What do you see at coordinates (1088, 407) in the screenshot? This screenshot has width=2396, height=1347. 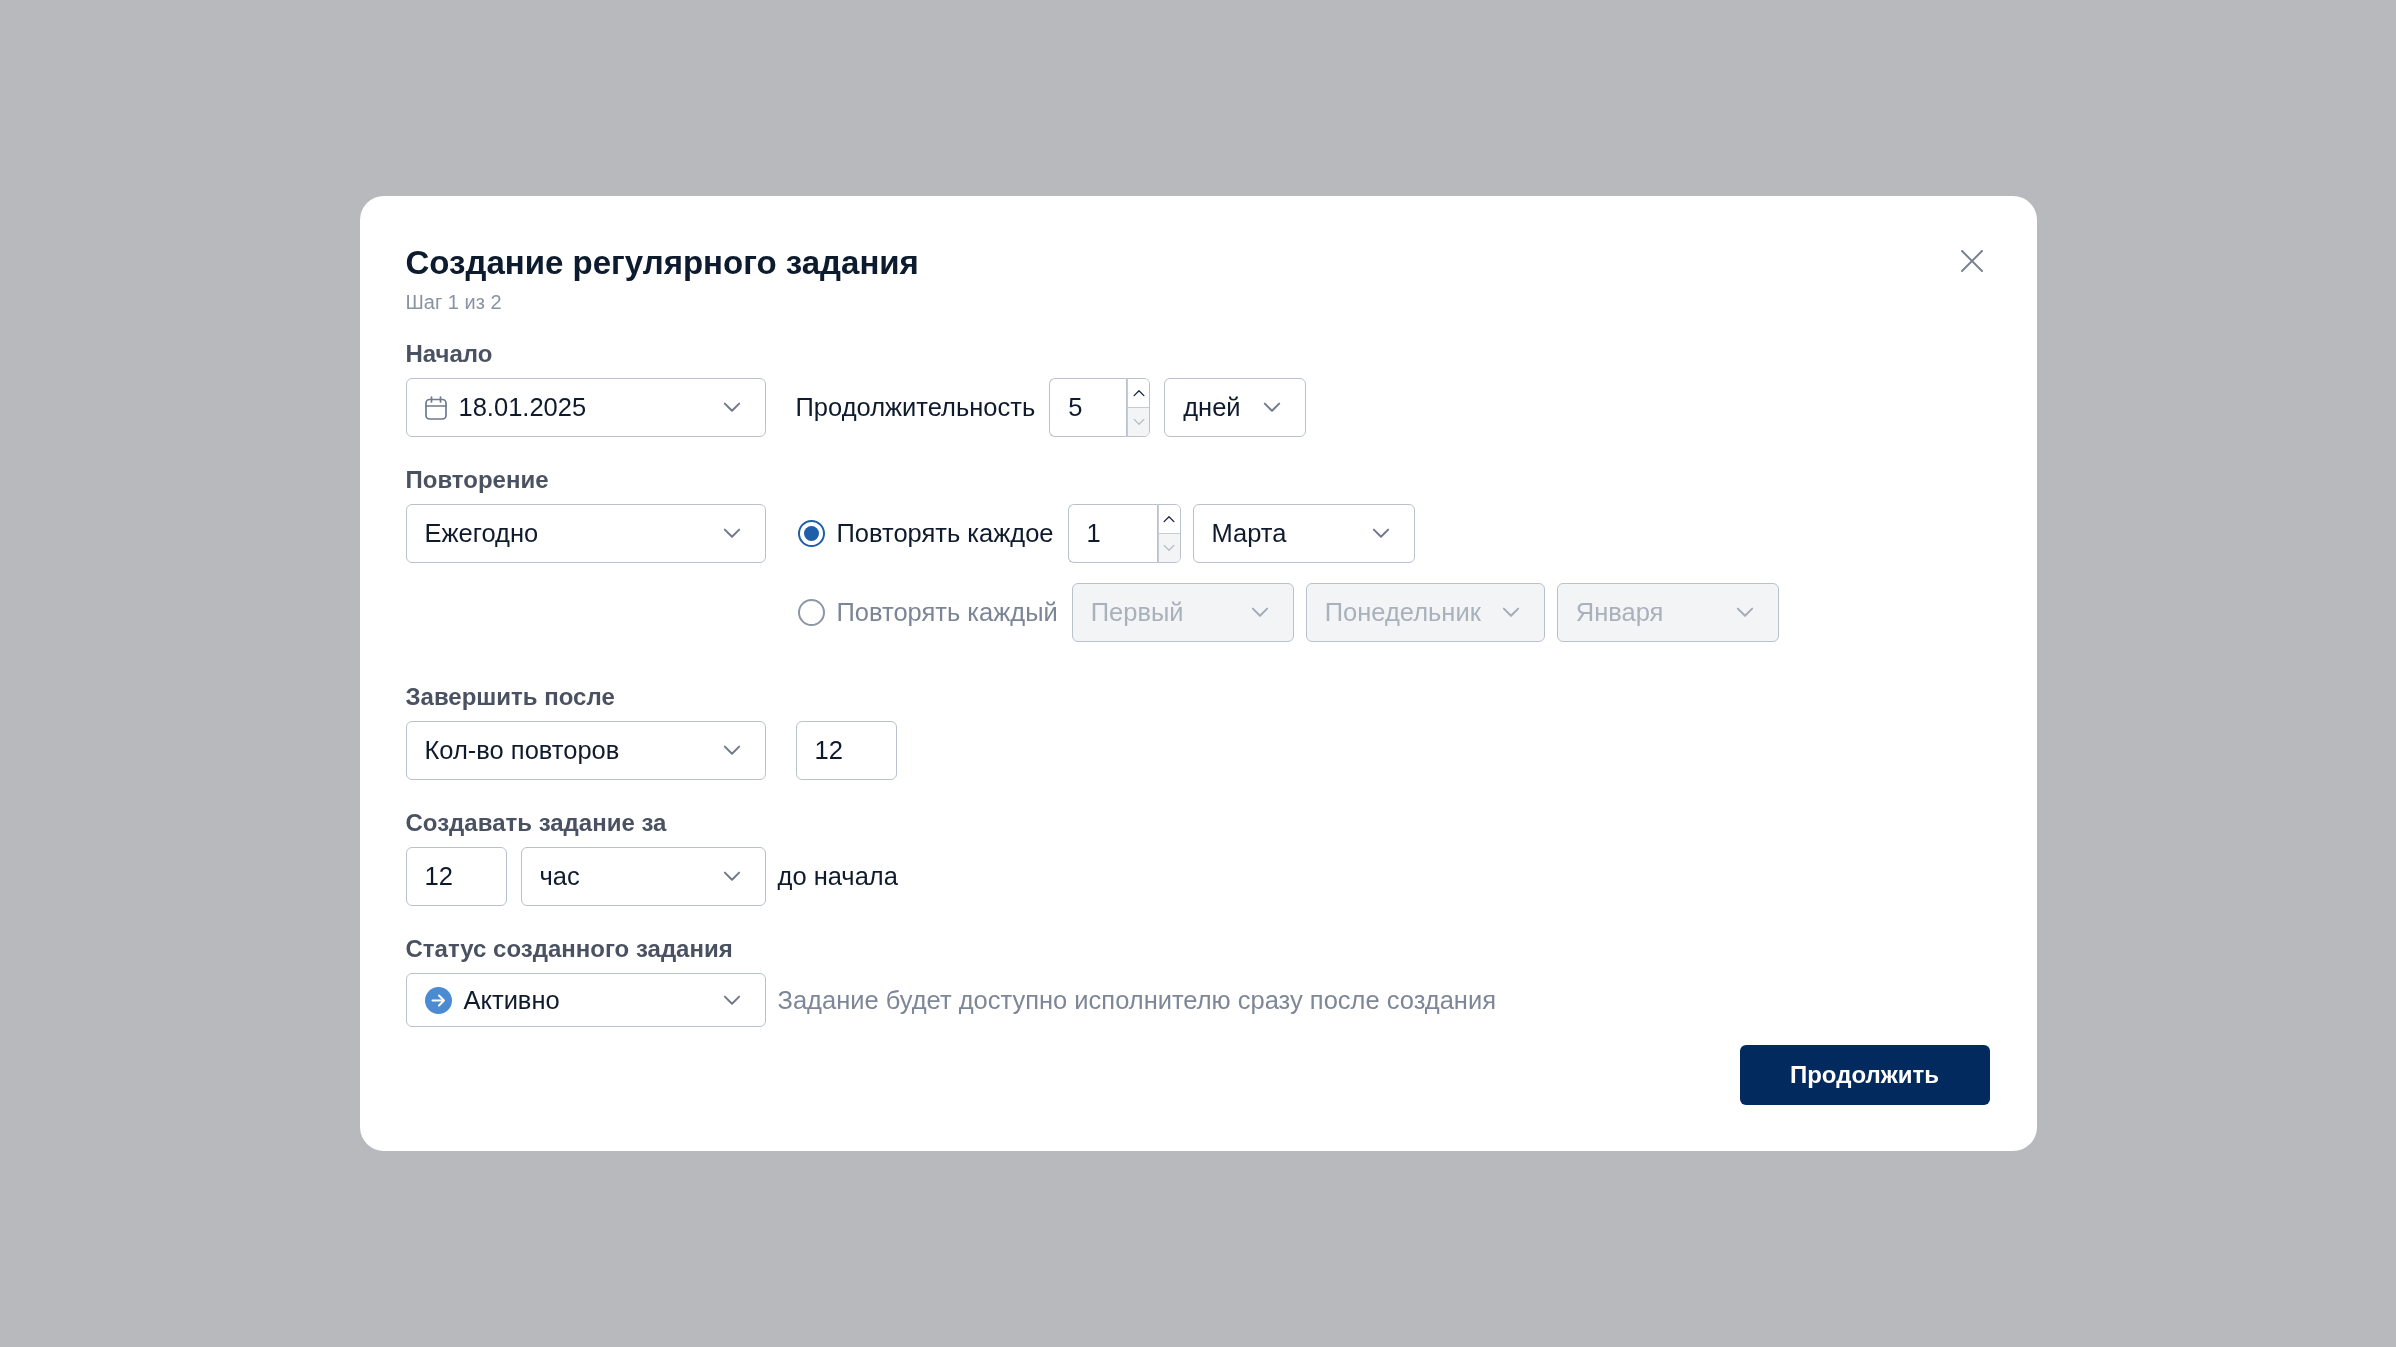 I see `number-input: 5` at bounding box center [1088, 407].